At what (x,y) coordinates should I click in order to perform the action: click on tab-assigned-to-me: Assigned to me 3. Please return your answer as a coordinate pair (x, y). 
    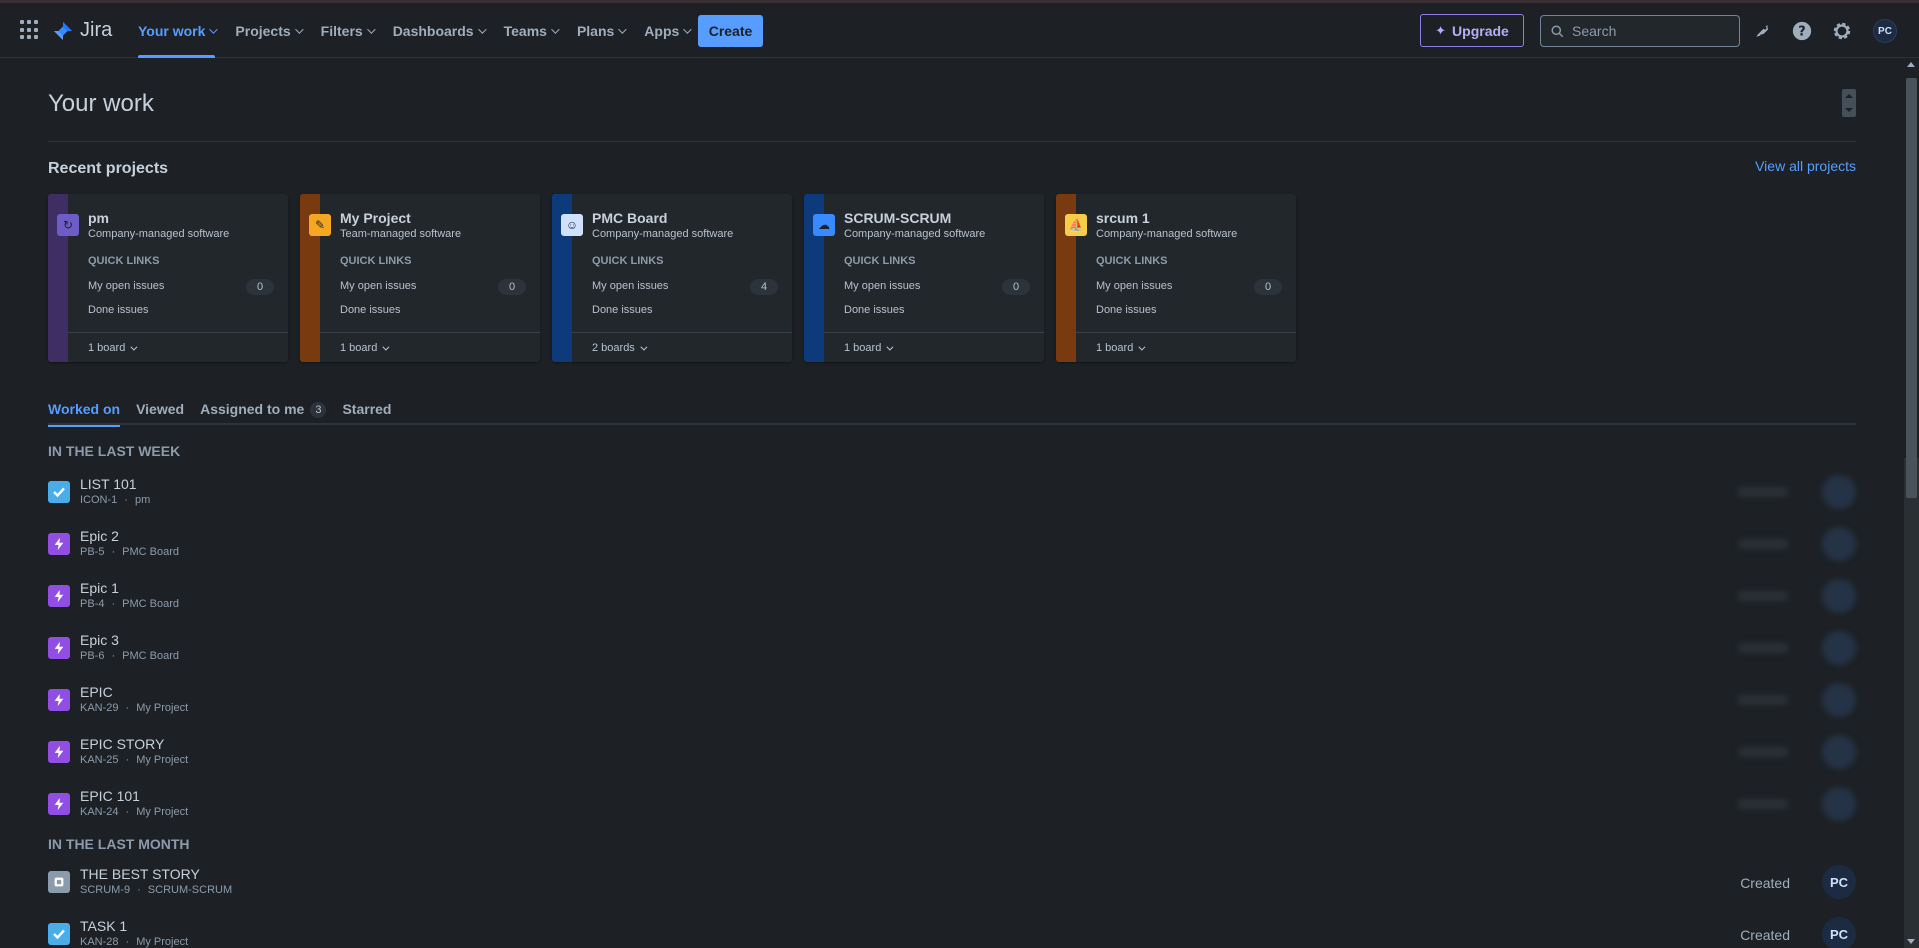
    Looking at the image, I should click on (263, 411).